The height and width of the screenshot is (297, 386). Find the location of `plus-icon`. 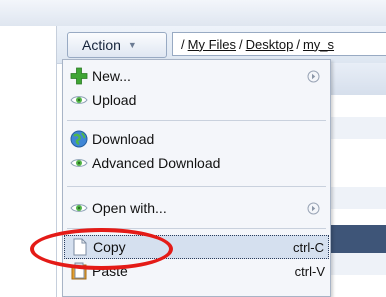

plus-icon is located at coordinates (79, 76).